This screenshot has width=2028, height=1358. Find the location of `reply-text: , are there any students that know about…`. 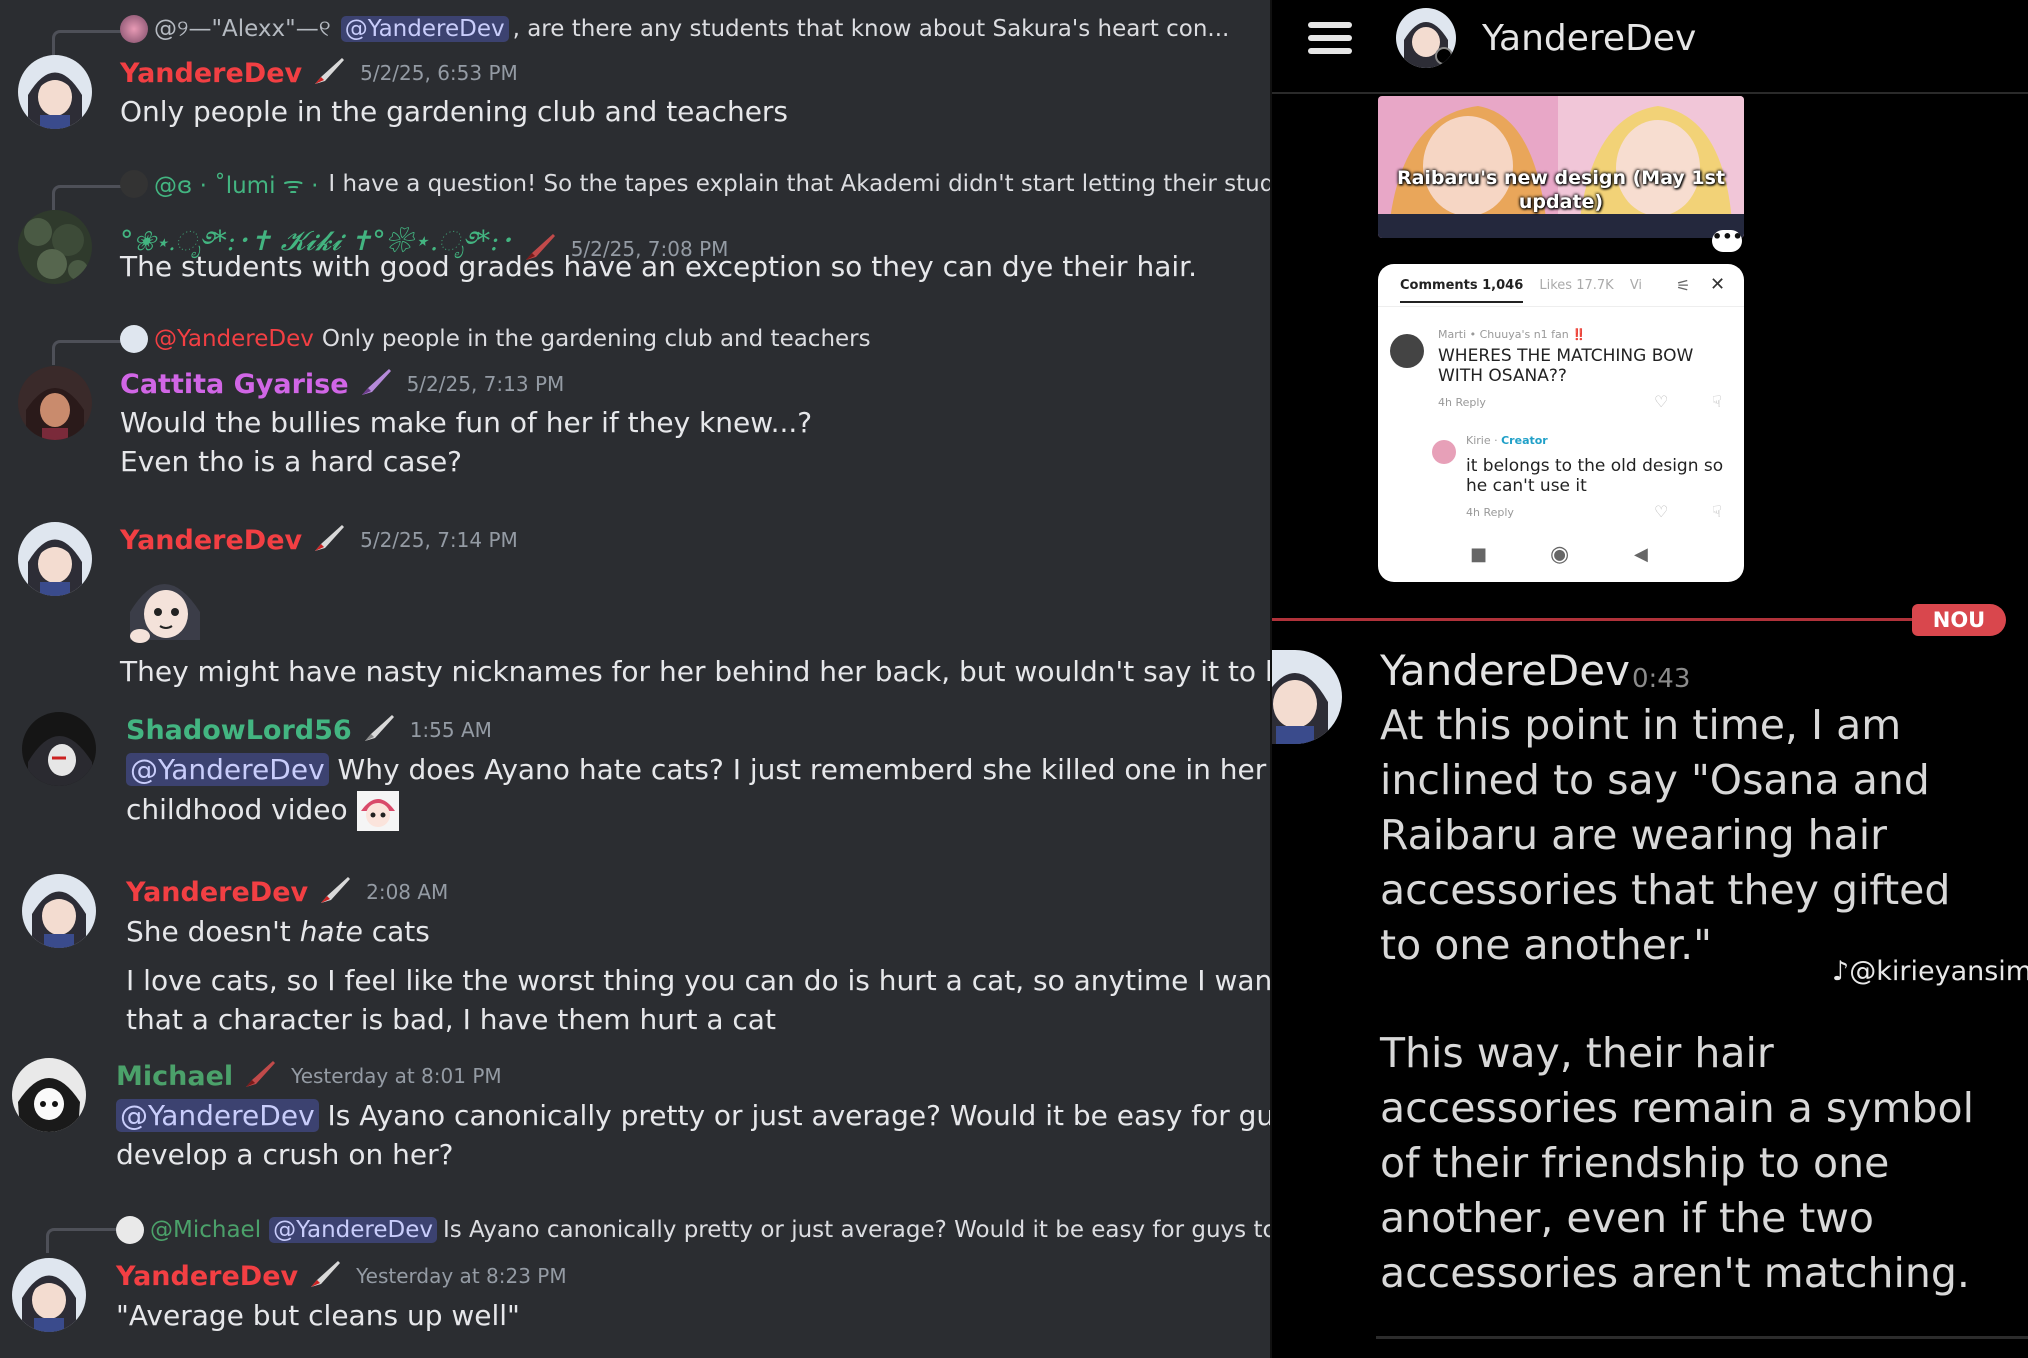

reply-text: , are there any students that know about… is located at coordinates (871, 29).